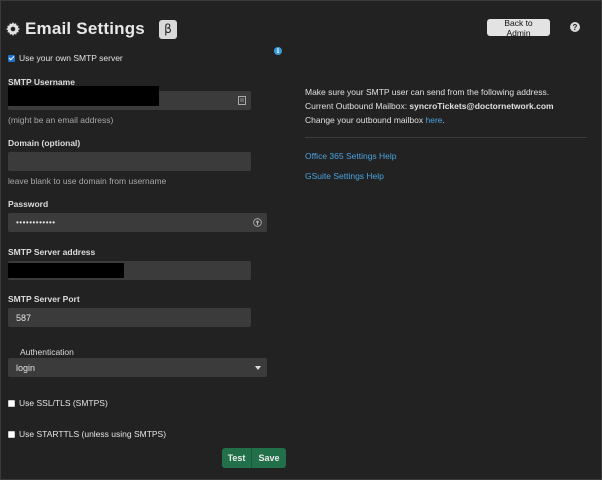 This screenshot has width=602, height=480. I want to click on divider, so click(446, 137).